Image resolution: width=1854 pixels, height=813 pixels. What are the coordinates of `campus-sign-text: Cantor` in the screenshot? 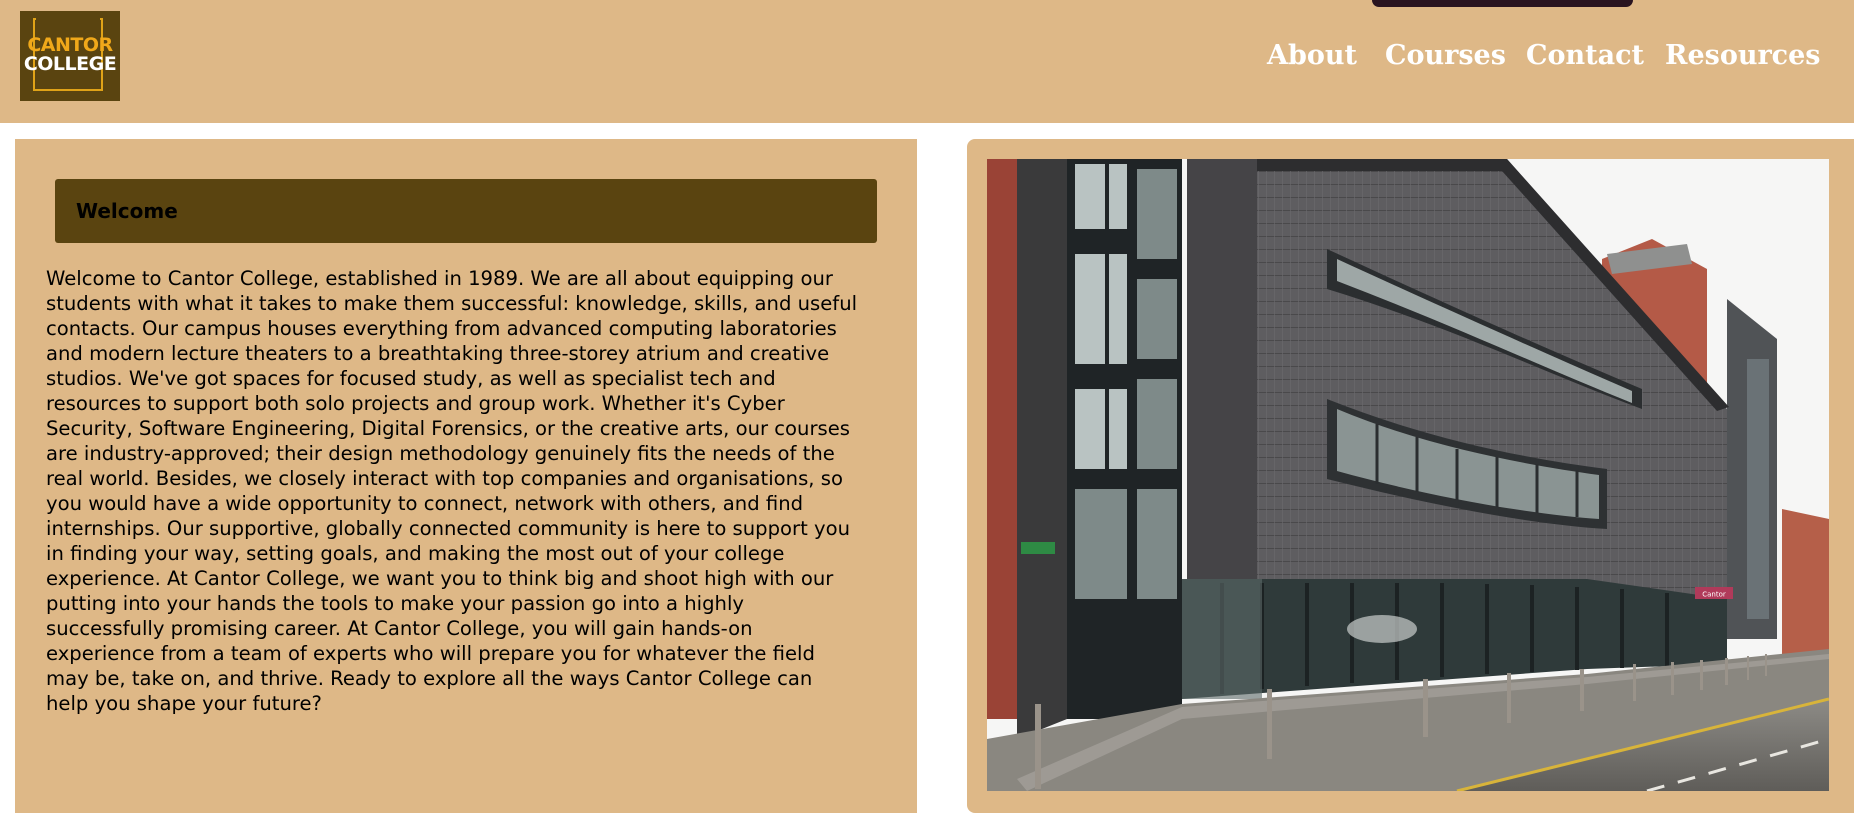 It's located at (1714, 595).